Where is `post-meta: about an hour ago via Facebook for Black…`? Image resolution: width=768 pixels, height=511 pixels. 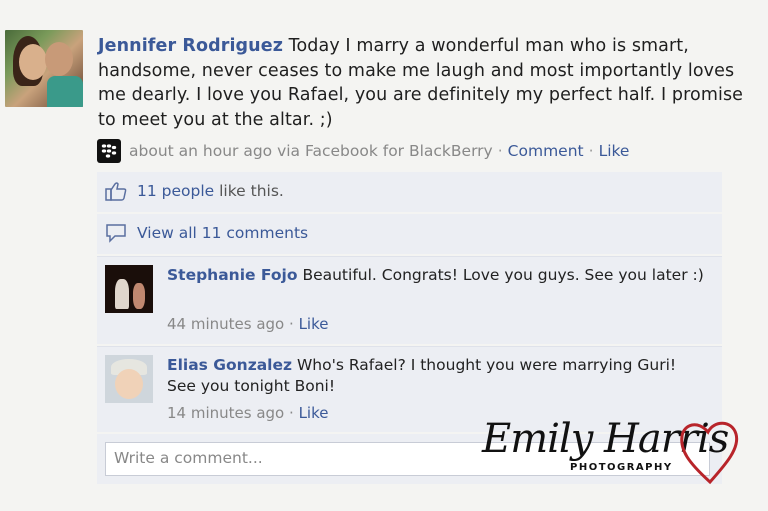 post-meta: about an hour ago via Facebook for Black… is located at coordinates (363, 151).